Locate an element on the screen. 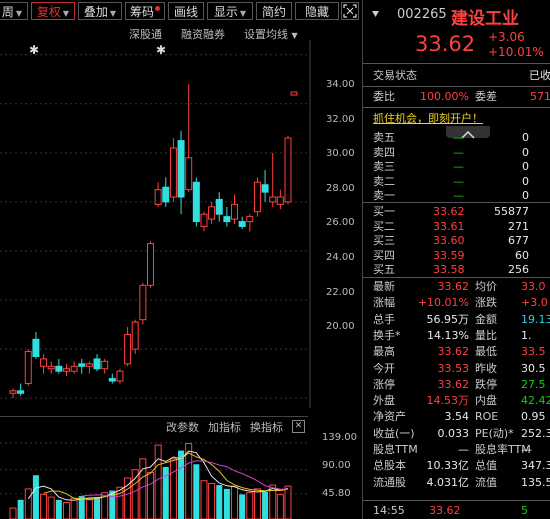 This screenshot has height=519, width=550. add-indicator-link: 加指标 is located at coordinates (224, 427).